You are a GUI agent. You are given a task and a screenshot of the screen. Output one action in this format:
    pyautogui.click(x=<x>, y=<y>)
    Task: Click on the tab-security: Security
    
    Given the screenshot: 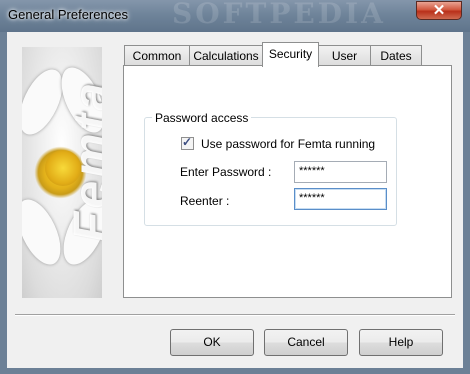 What is the action you would take?
    pyautogui.click(x=290, y=54)
    